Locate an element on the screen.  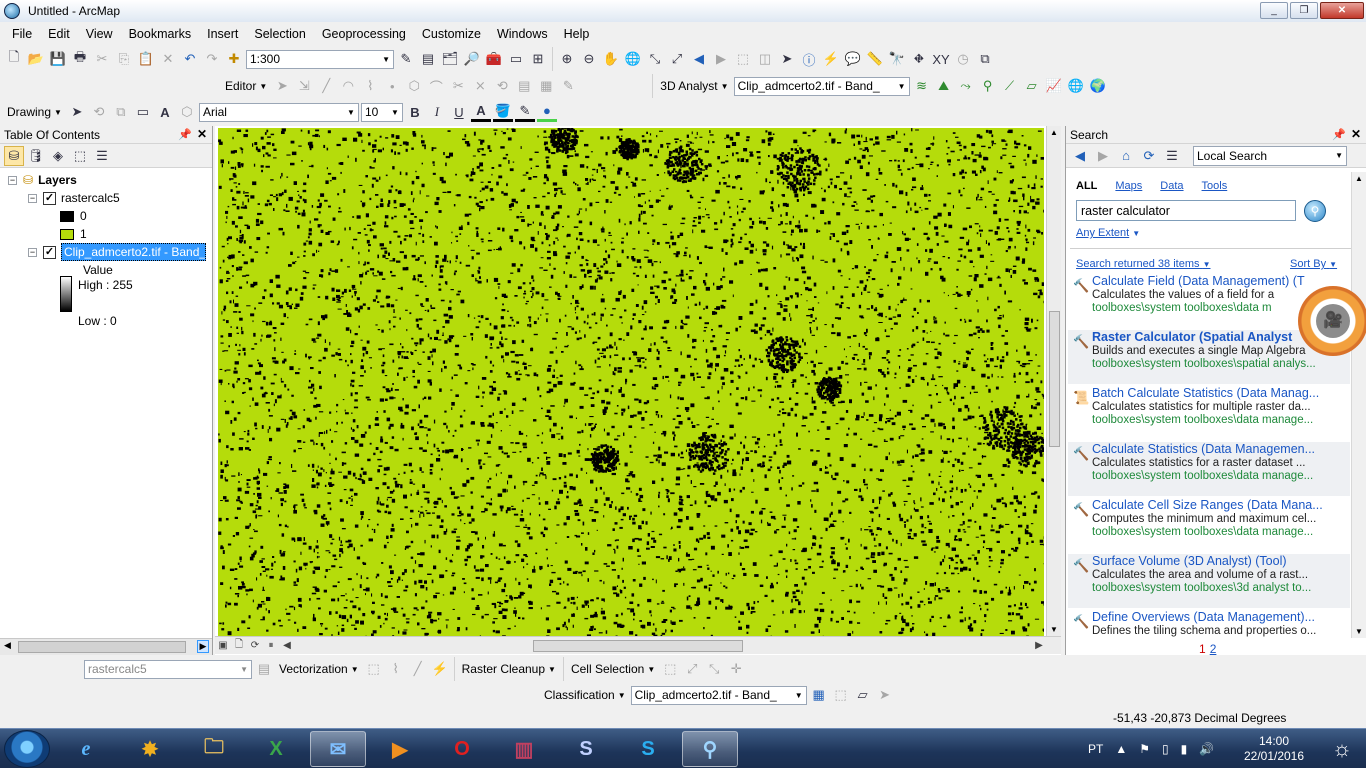
home-icon: ⌂ is located at coordinates (1126, 156).